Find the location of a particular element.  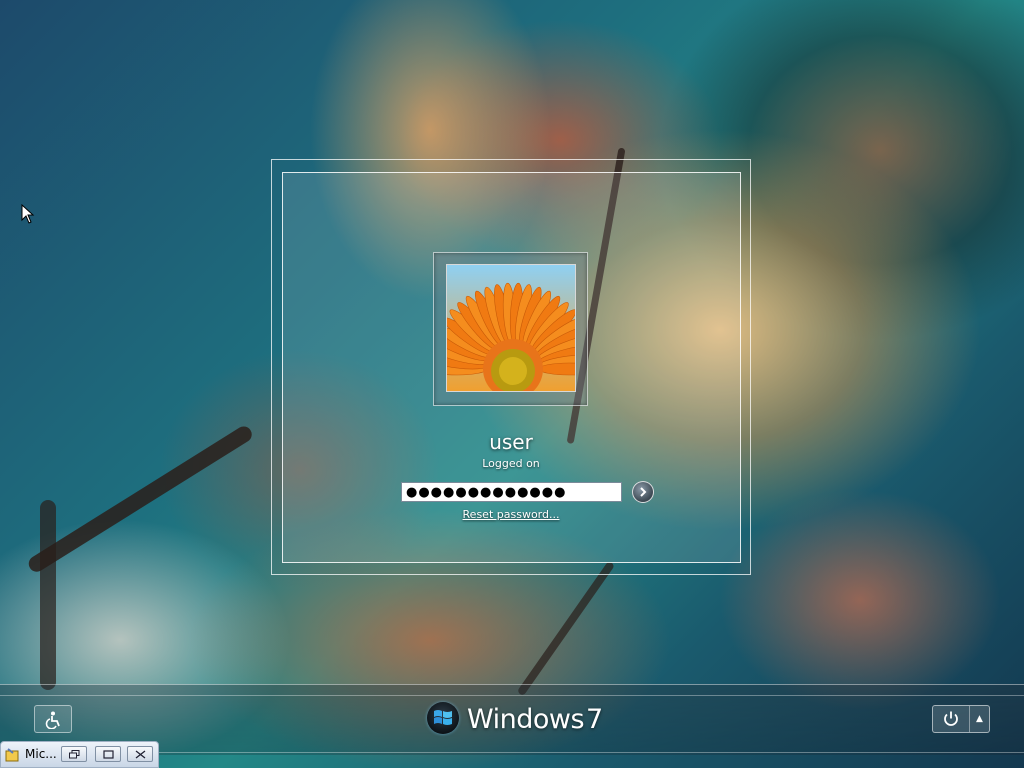

ease-of-access-button is located at coordinates (53, 719).